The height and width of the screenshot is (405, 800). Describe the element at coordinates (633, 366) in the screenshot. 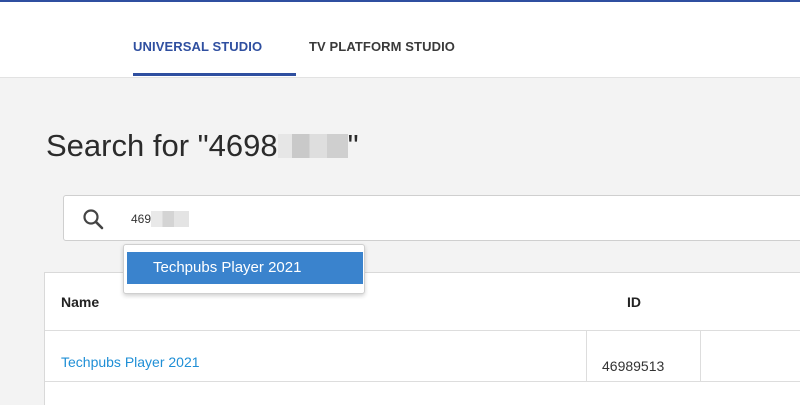

I see `result-id: 46989513` at that location.